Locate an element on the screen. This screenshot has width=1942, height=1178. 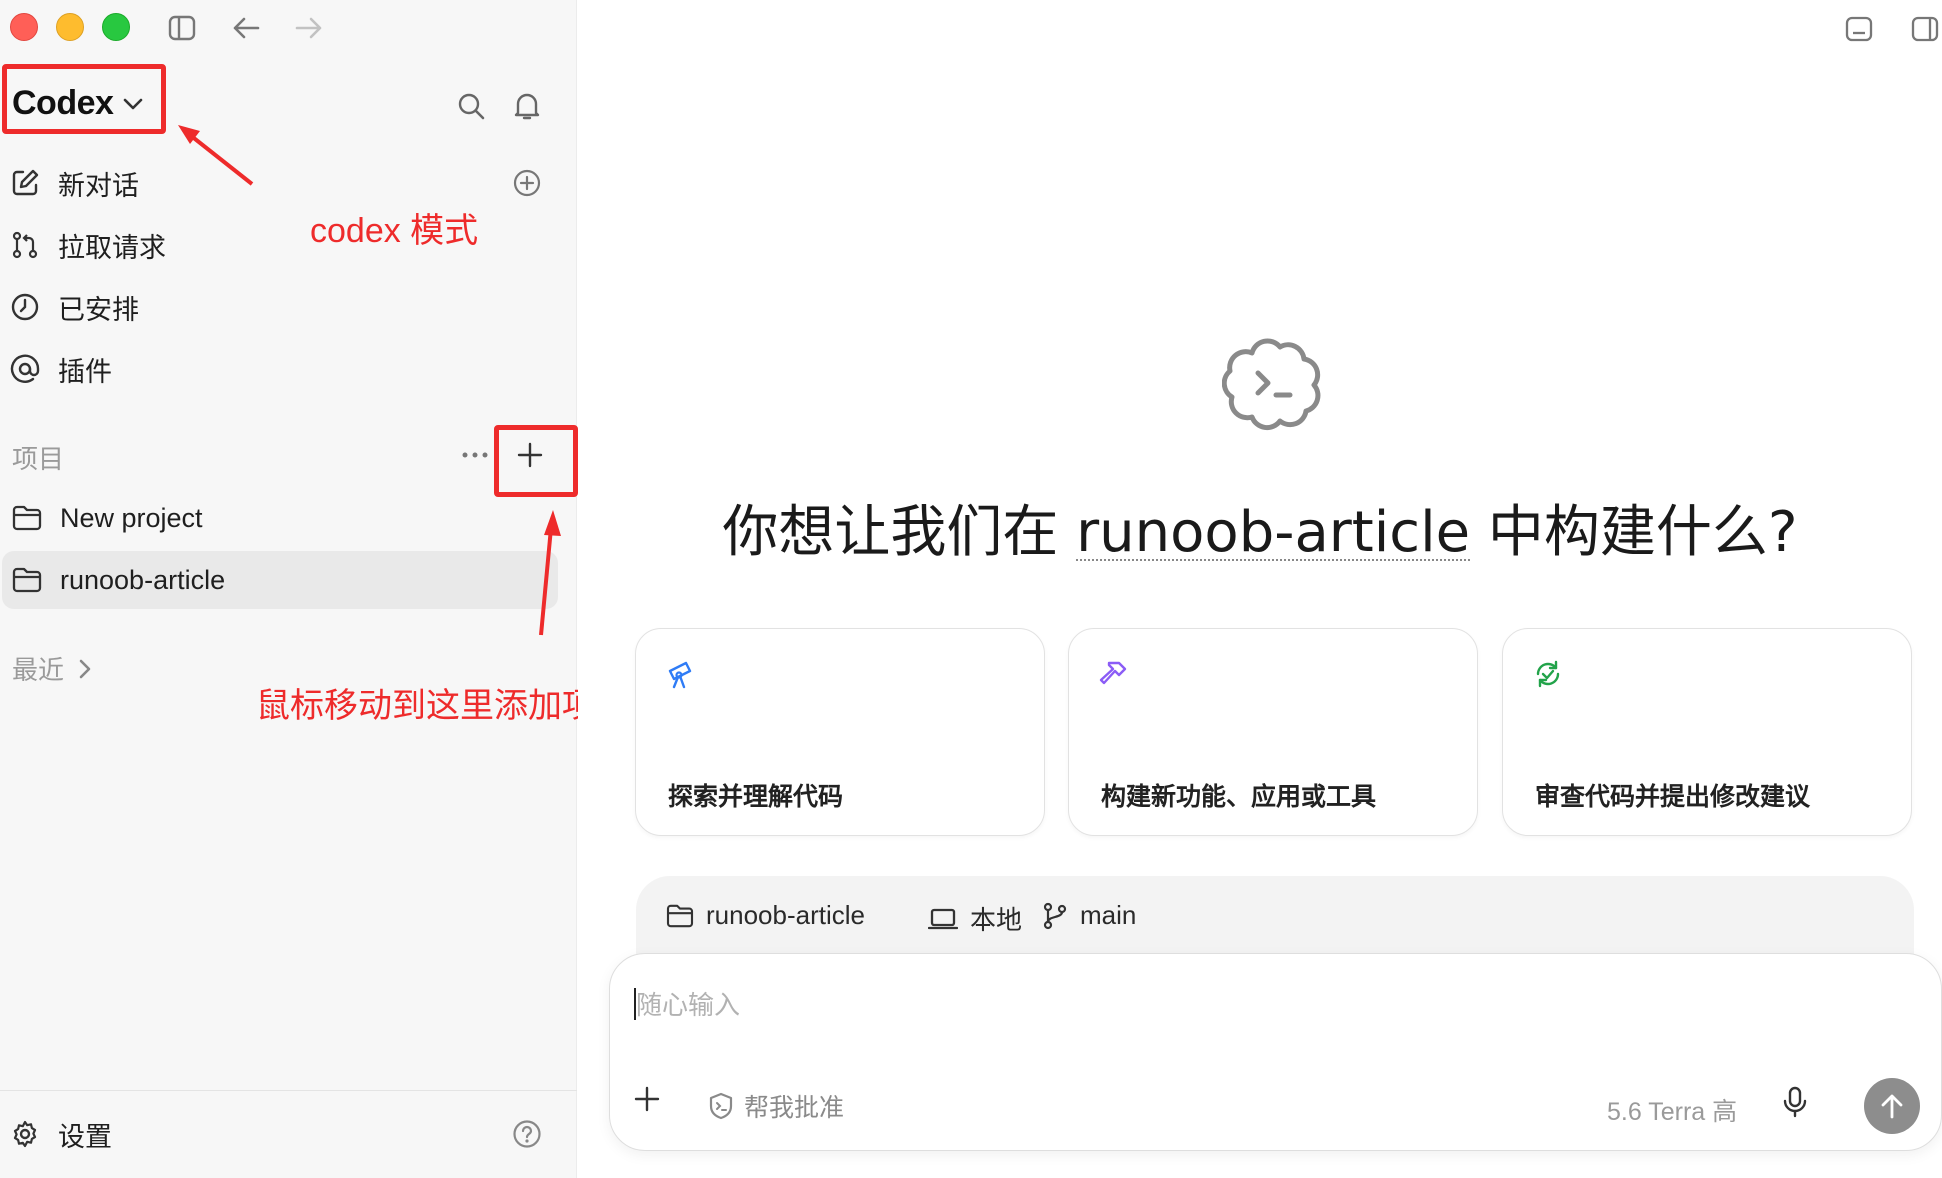
context-project-selector: runoob-article is located at coordinates (765, 915).